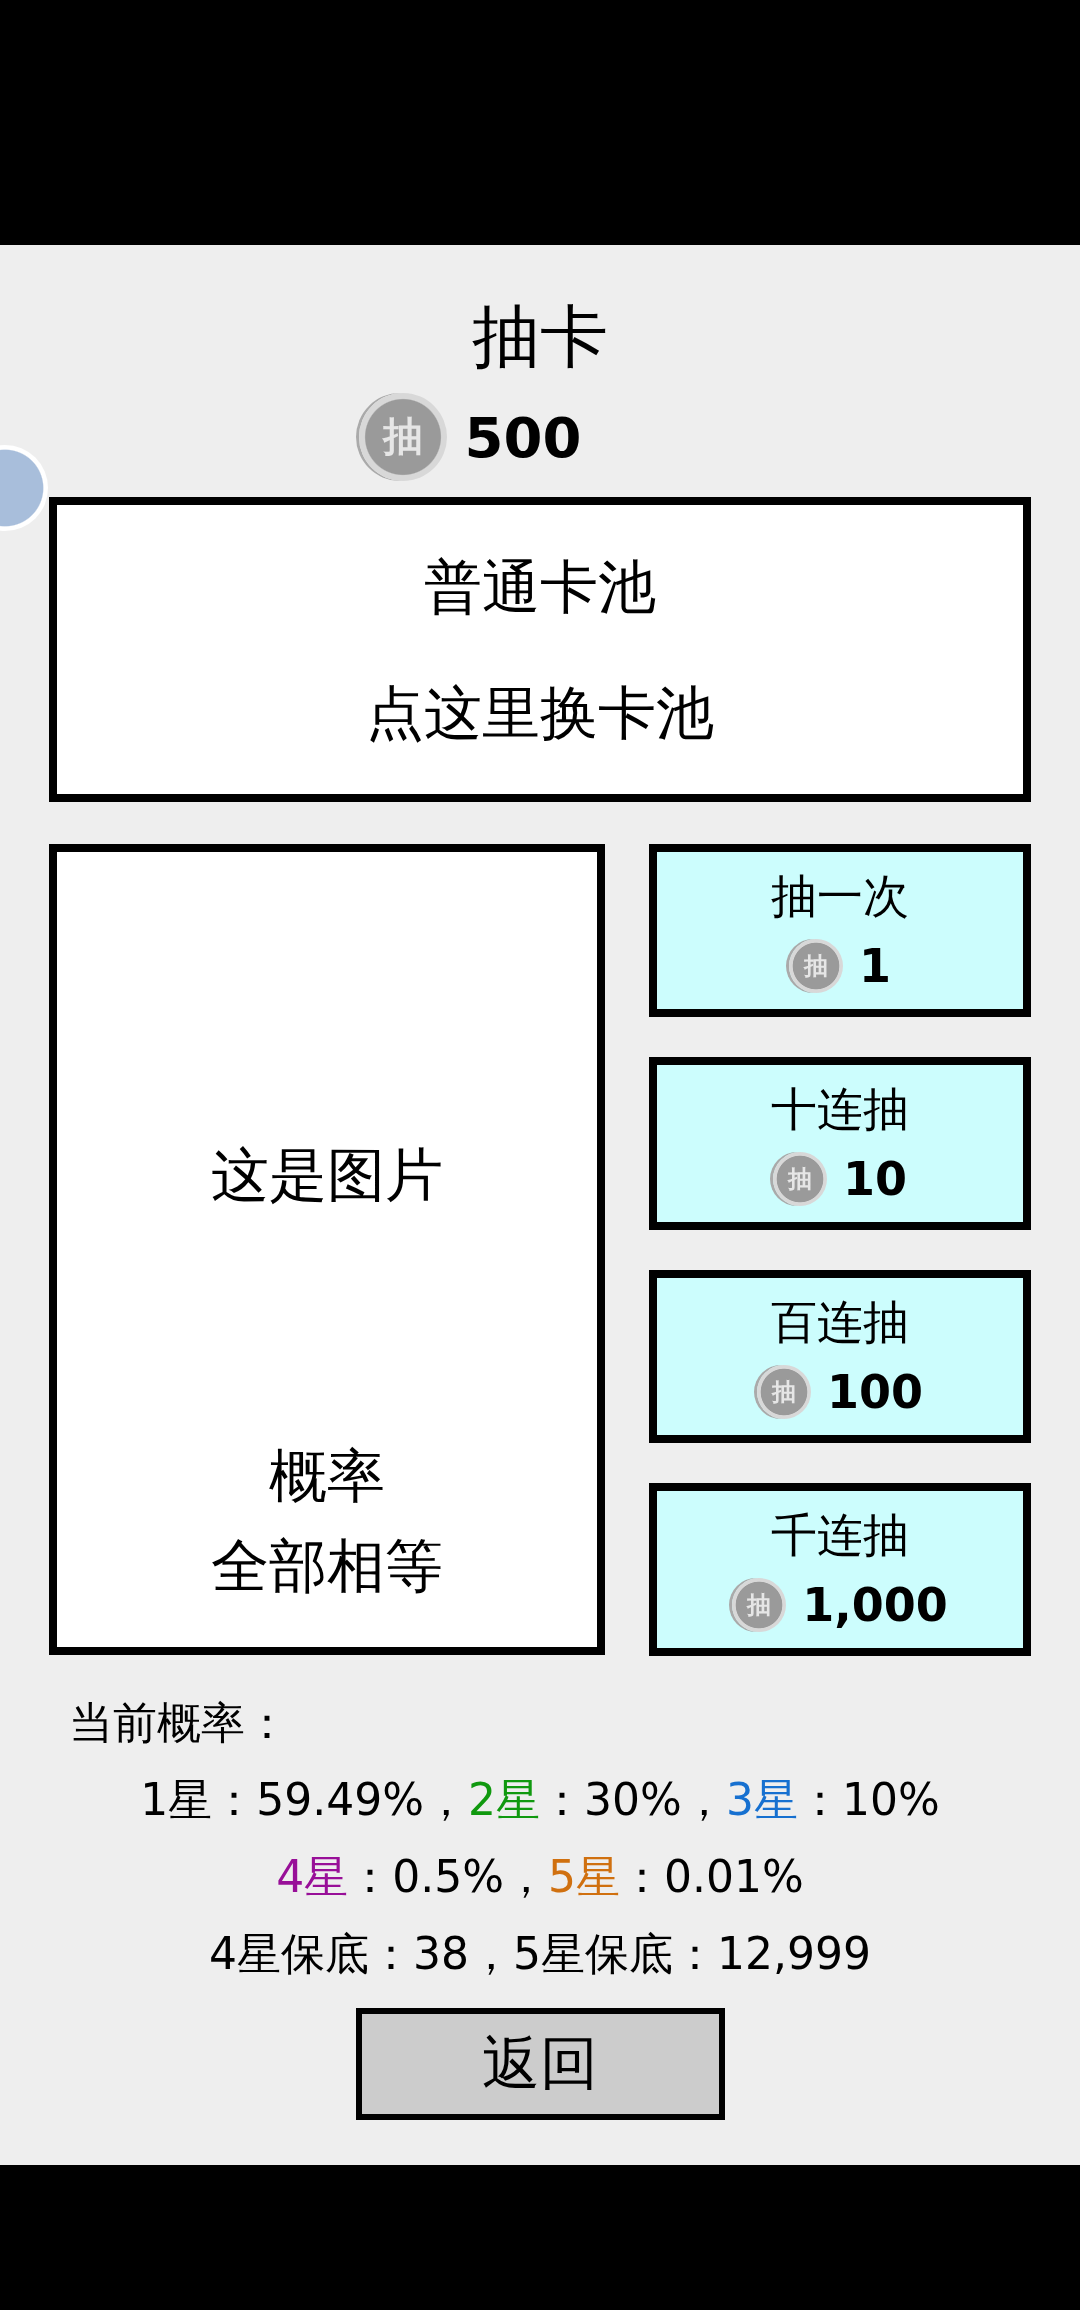 Image resolution: width=1080 pixels, height=2310 pixels. I want to click on probability-note: 全部相等, so click(327, 1566).